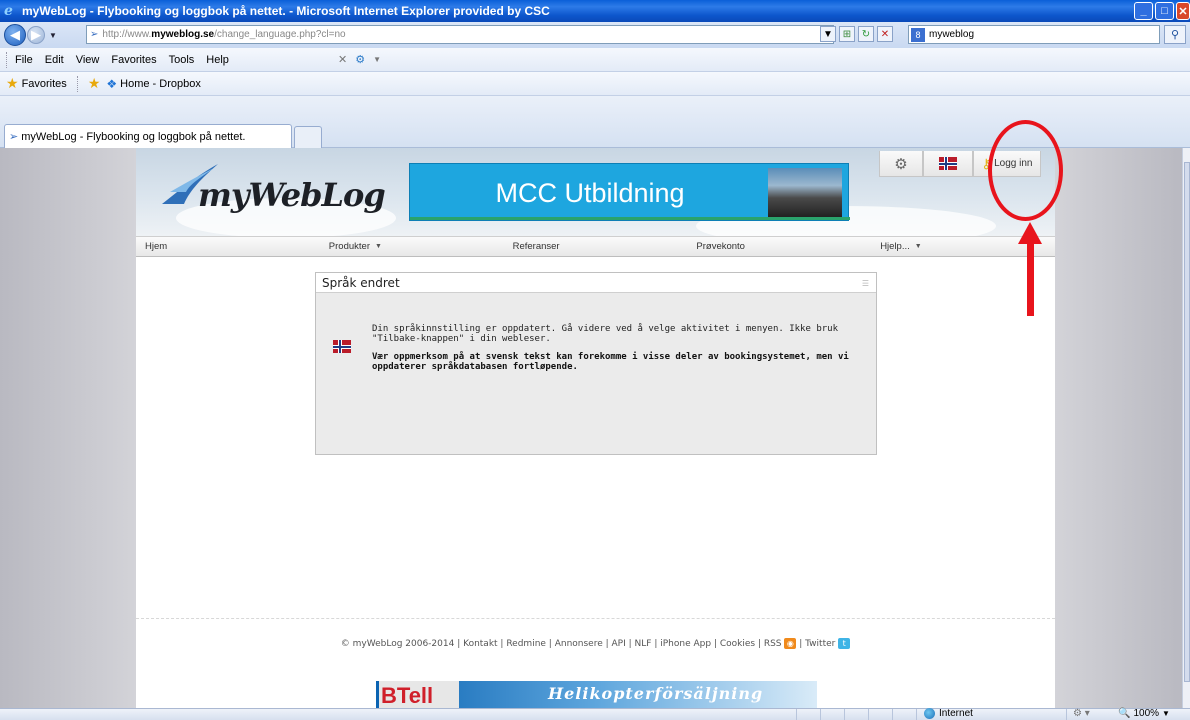 The image size is (1190, 720). What do you see at coordinates (918, 34) in the screenshot?
I see `search-provider-icon: 8` at bounding box center [918, 34].